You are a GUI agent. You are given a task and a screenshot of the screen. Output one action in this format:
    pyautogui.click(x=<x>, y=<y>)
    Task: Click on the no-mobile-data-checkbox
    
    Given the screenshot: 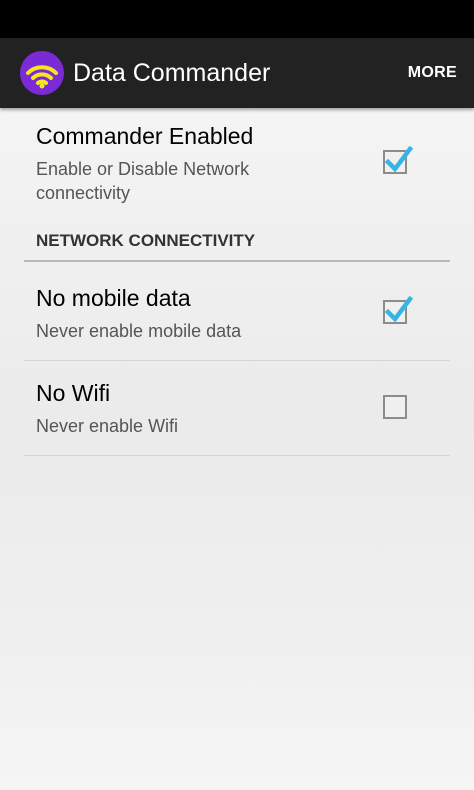 What is the action you would take?
    pyautogui.click(x=398, y=309)
    